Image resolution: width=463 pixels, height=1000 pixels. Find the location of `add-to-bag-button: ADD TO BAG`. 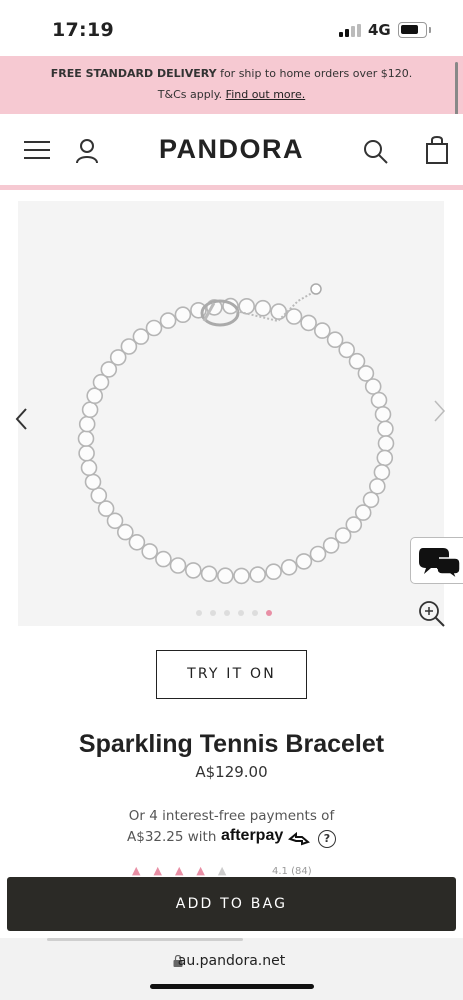

add-to-bag-button: ADD TO BAG is located at coordinates (231, 904).